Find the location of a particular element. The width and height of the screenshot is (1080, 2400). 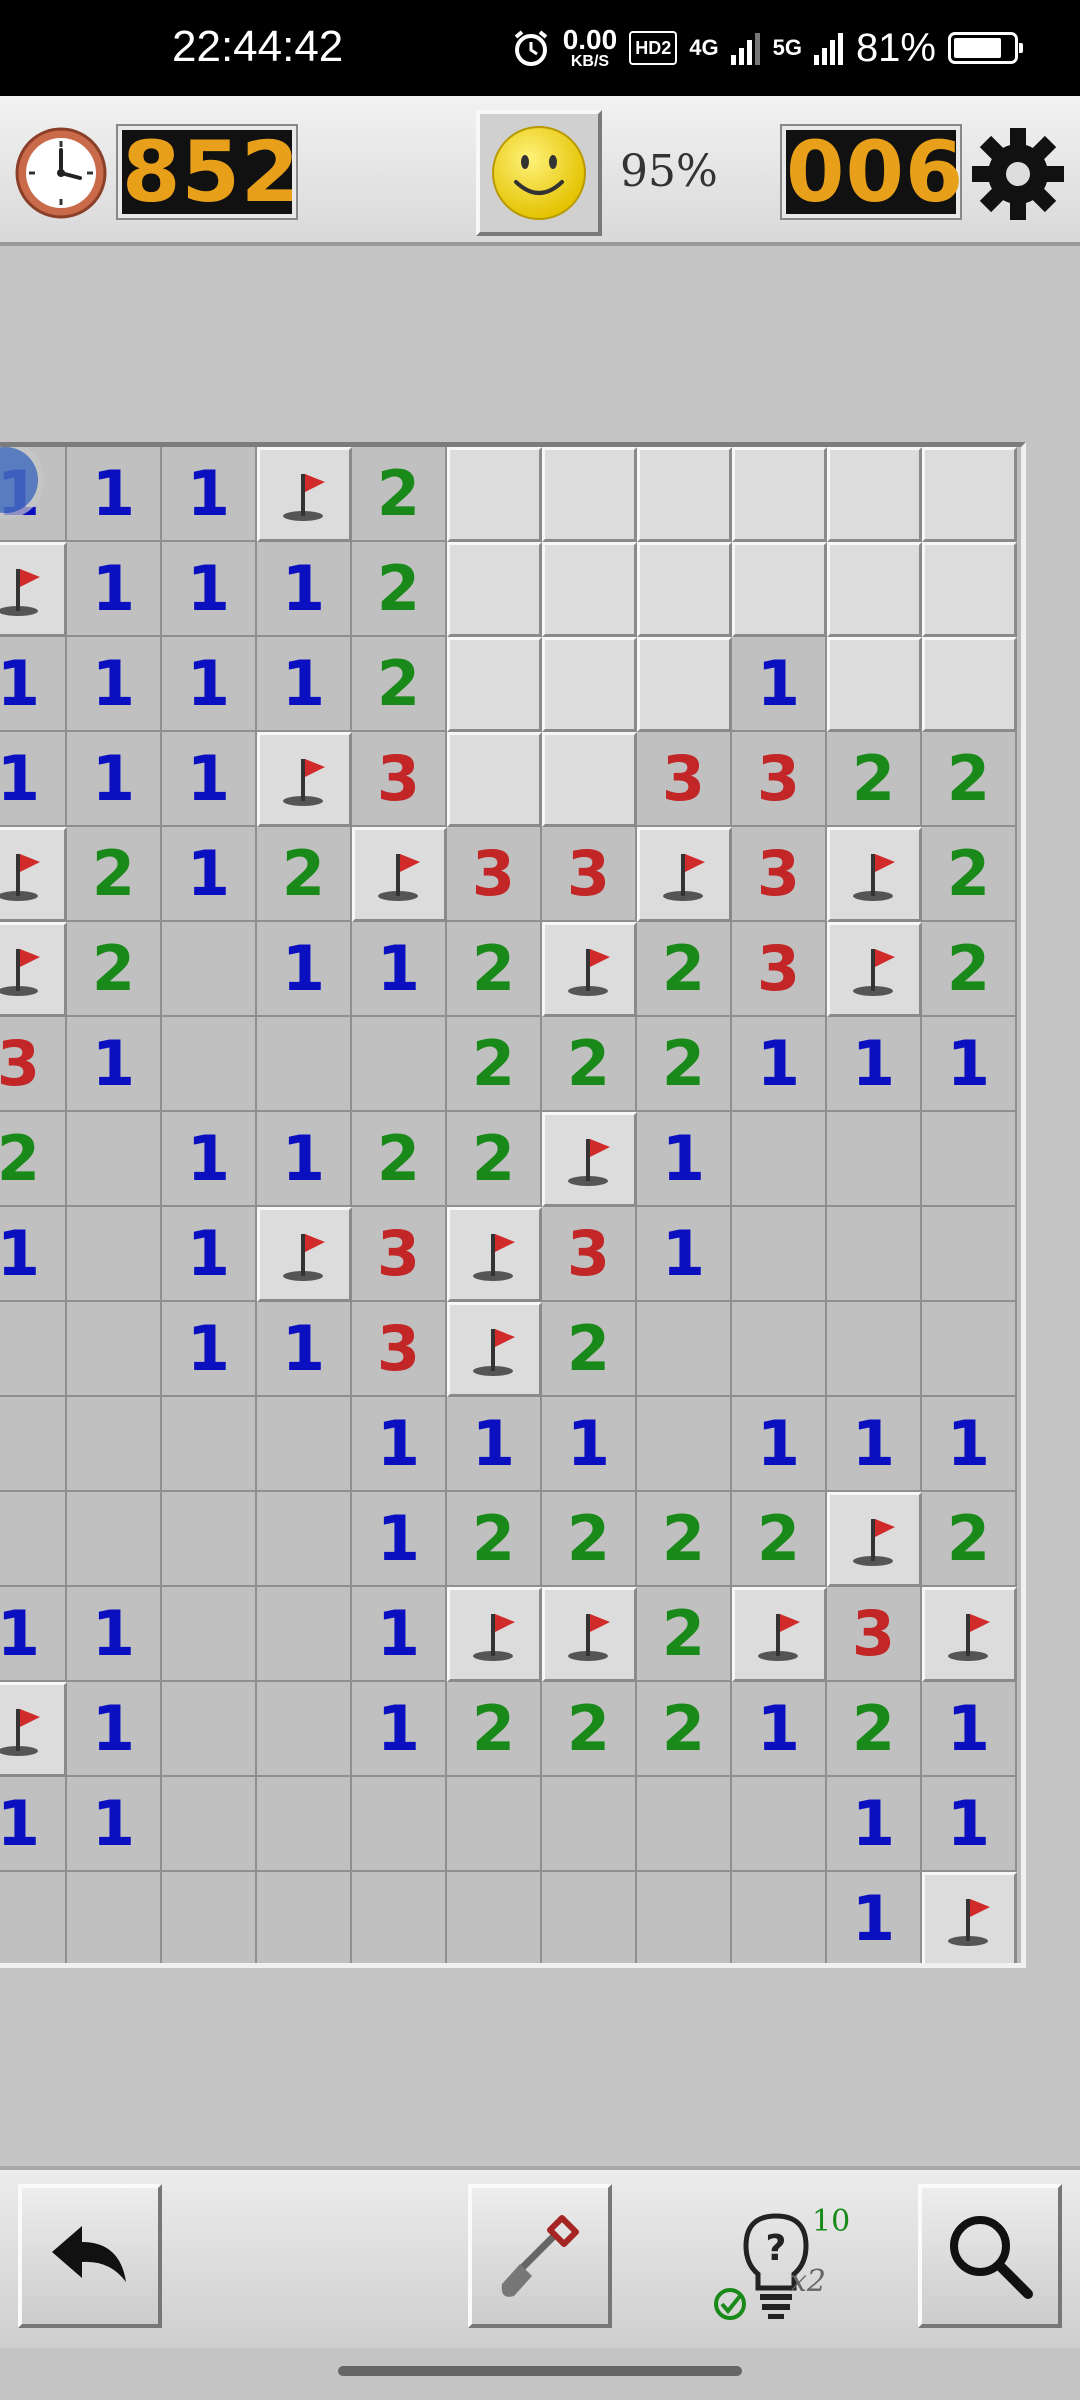

gear-icon is located at coordinates (1018, 174).